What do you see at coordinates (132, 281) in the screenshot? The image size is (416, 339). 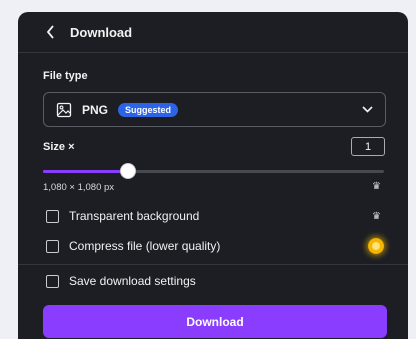 I see `save-settings-label: Save download settings` at bounding box center [132, 281].